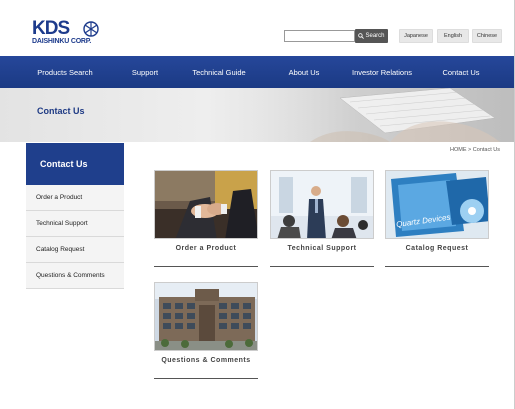  Describe the element at coordinates (75, 164) in the screenshot. I see `sidebar-heading: Contact Us` at that location.